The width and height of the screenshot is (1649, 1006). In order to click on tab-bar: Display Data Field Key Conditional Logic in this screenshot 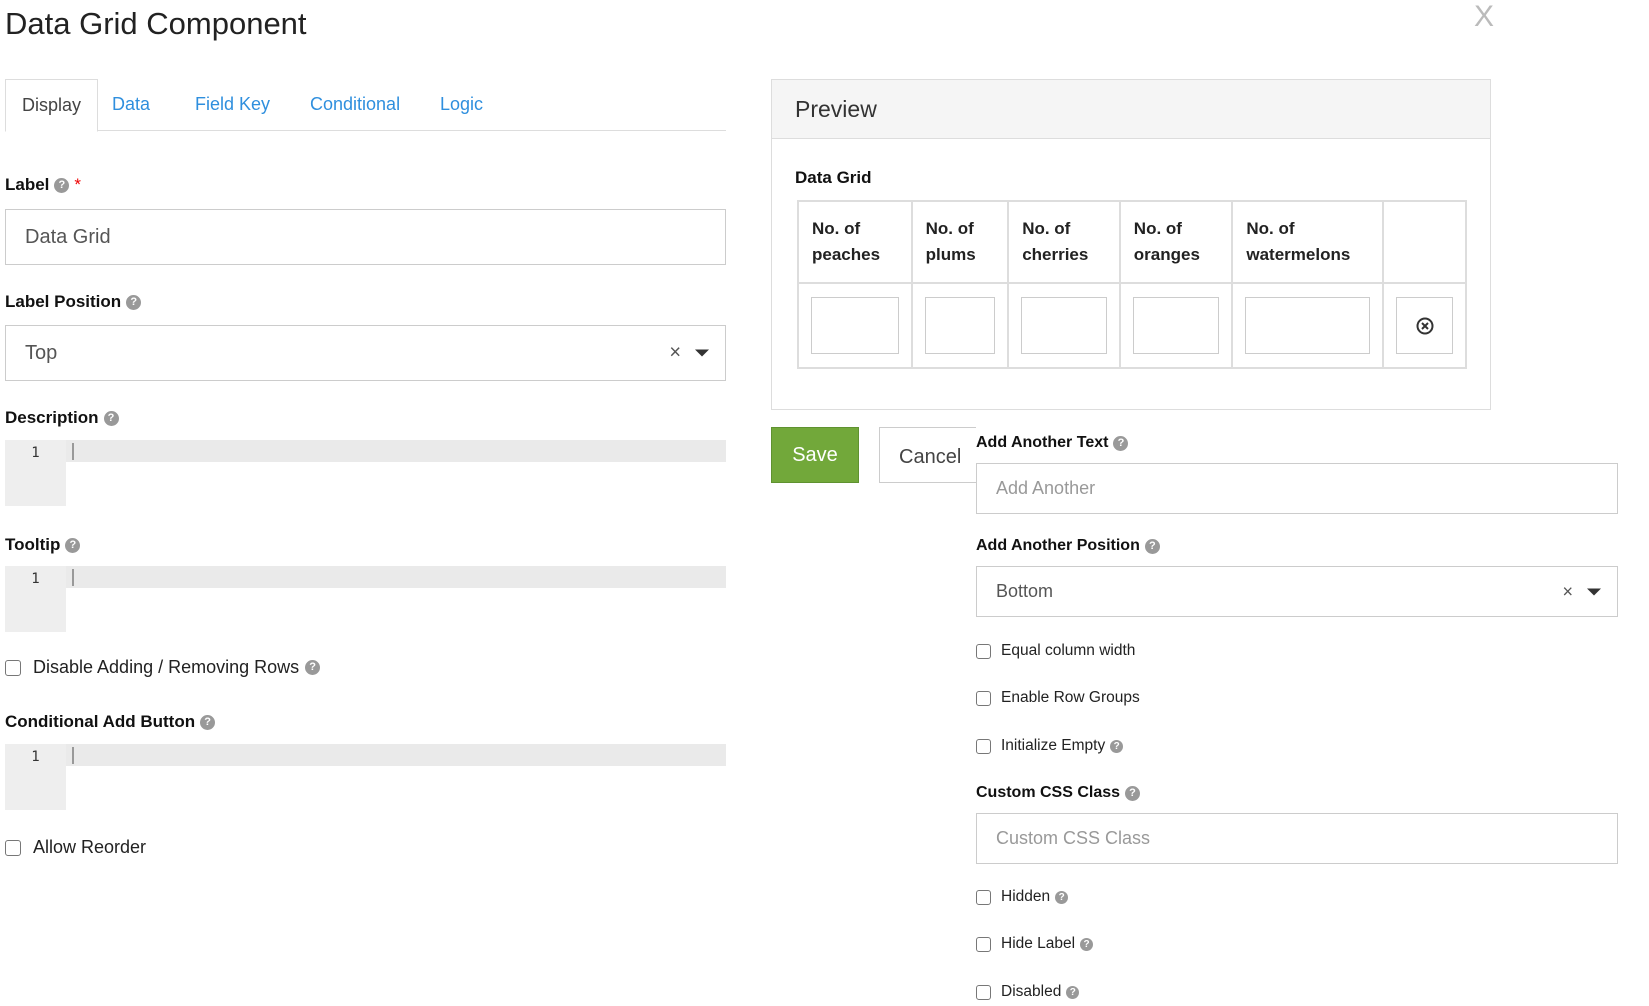, I will do `click(365, 105)`.